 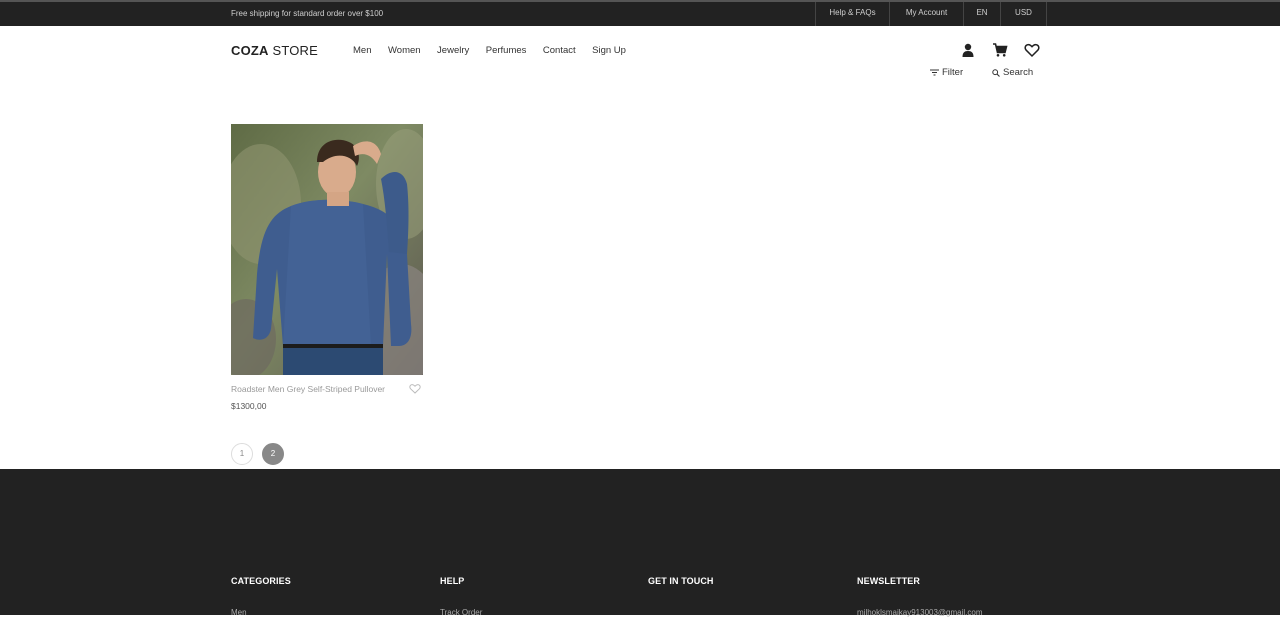 I want to click on nav-men: Men, so click(x=362, y=50).